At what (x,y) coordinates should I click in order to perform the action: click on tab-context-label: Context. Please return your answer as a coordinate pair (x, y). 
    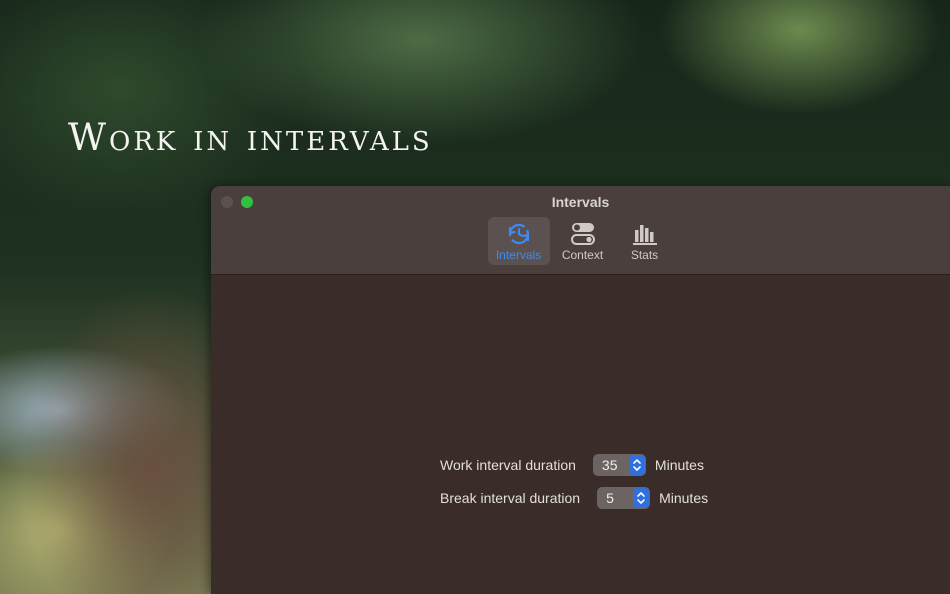
    Looking at the image, I should click on (582, 255).